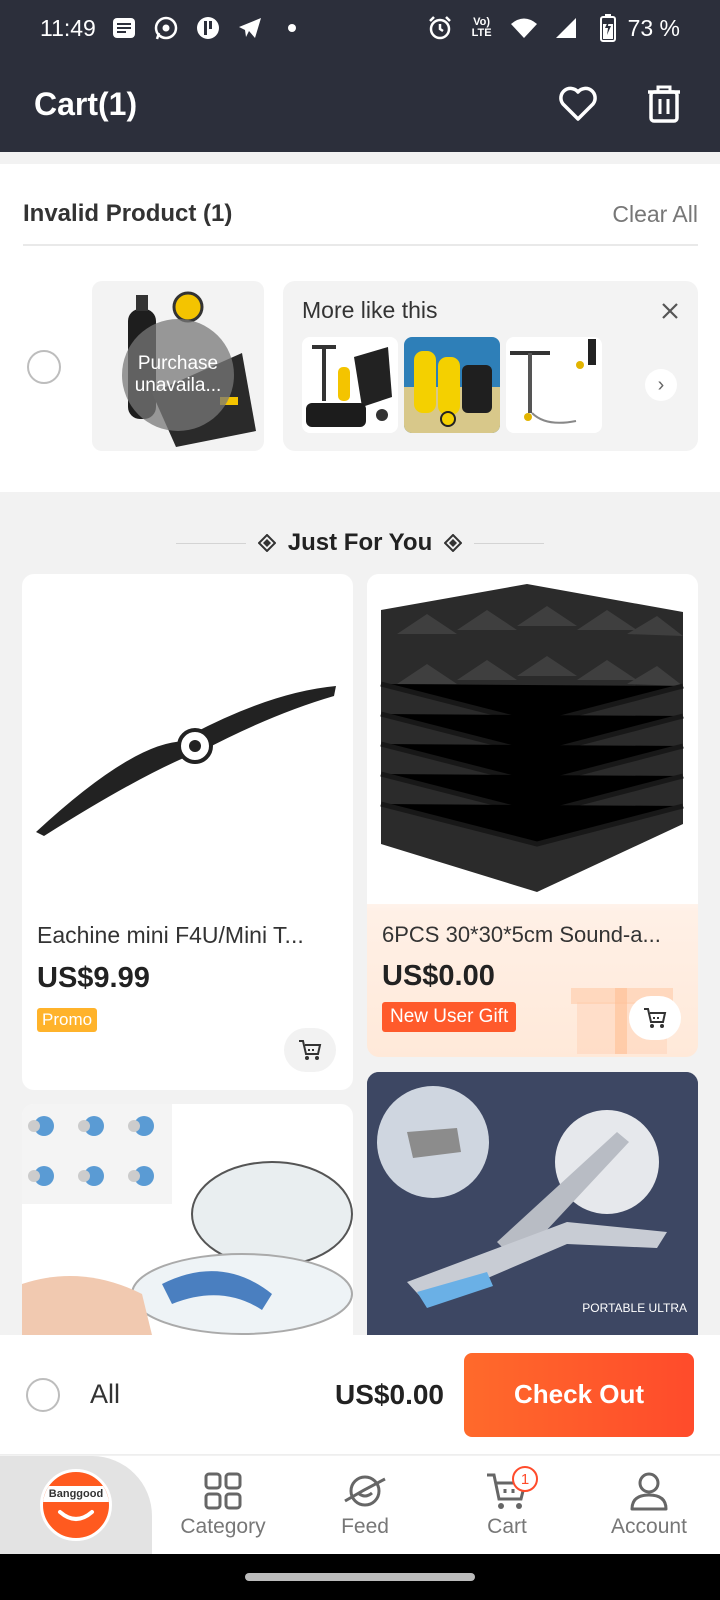  I want to click on close-icon, so click(670, 311).